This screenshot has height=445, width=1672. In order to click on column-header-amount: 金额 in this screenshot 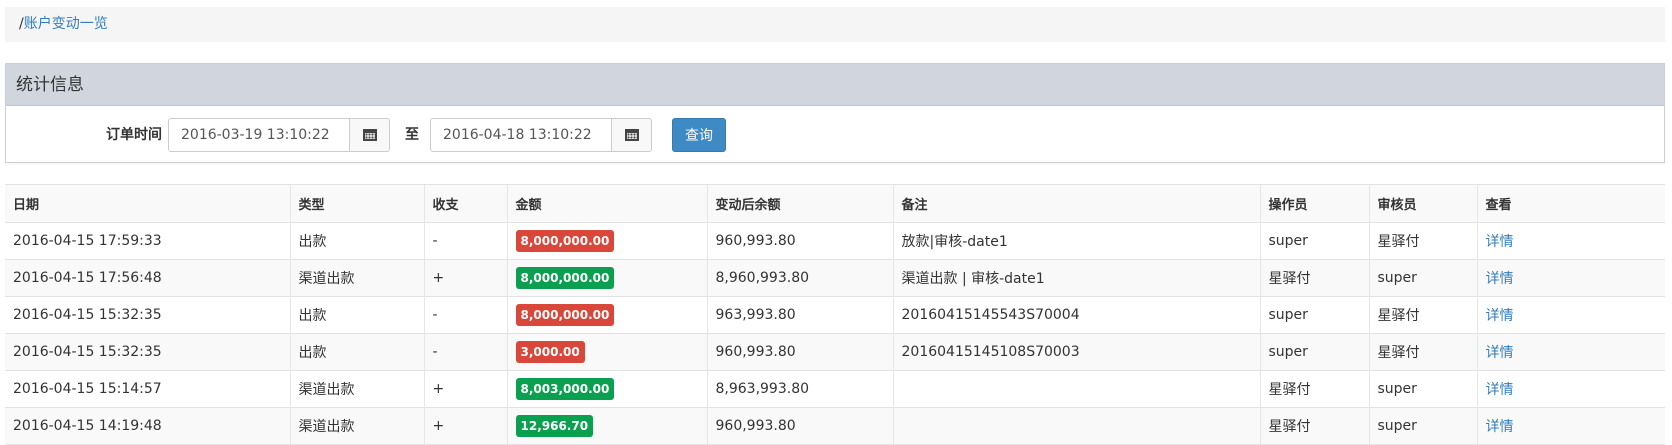, I will do `click(606, 203)`.